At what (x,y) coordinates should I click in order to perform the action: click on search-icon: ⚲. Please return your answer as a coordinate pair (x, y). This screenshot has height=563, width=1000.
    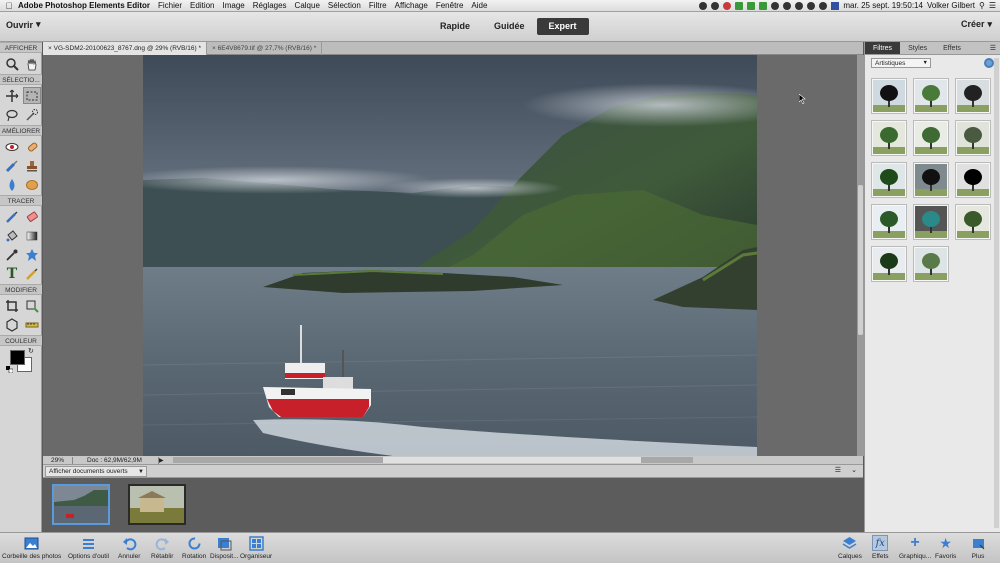
    Looking at the image, I should click on (982, 5).